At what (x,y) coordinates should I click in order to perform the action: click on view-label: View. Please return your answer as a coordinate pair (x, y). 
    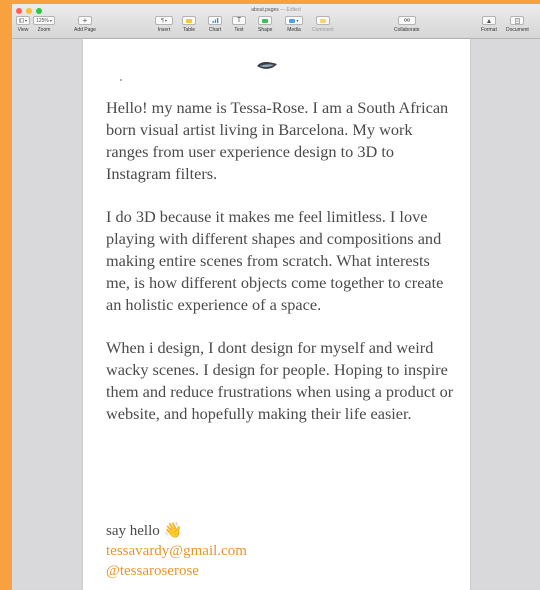
    Looking at the image, I should click on (23, 30).